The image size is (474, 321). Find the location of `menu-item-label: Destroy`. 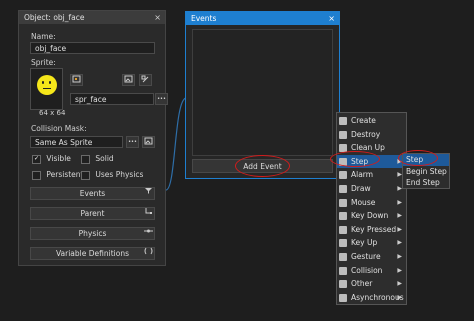

menu-item-label: Destroy is located at coordinates (366, 134).